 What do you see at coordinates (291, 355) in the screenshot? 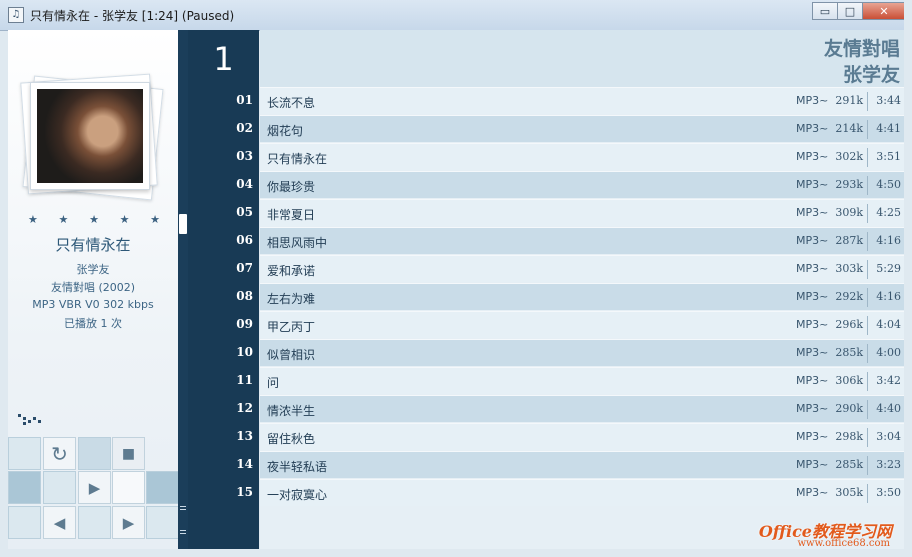
I see `track-title: 似曾相识` at bounding box center [291, 355].